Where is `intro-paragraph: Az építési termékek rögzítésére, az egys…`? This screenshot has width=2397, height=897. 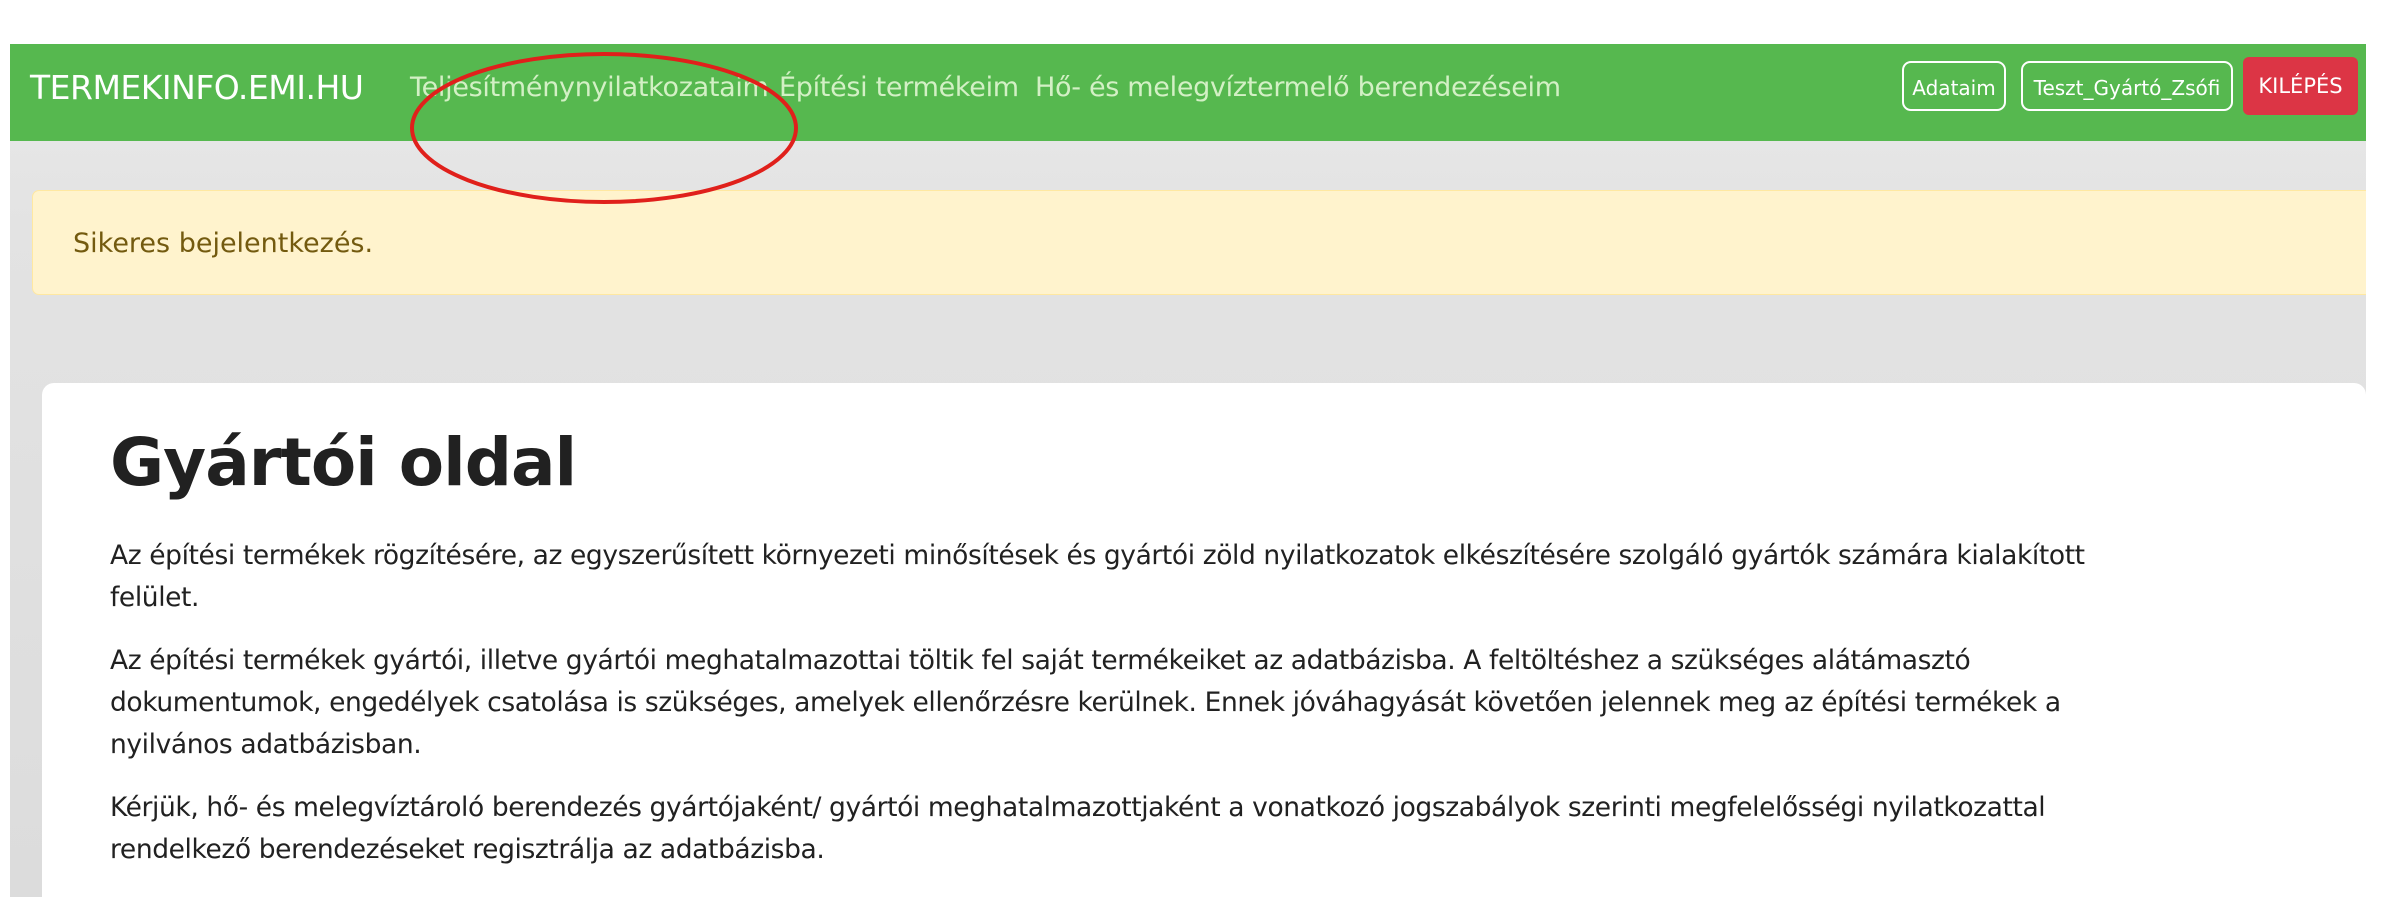 intro-paragraph: Az építési termékek rögzítésére, az egys… is located at coordinates (1097, 576).